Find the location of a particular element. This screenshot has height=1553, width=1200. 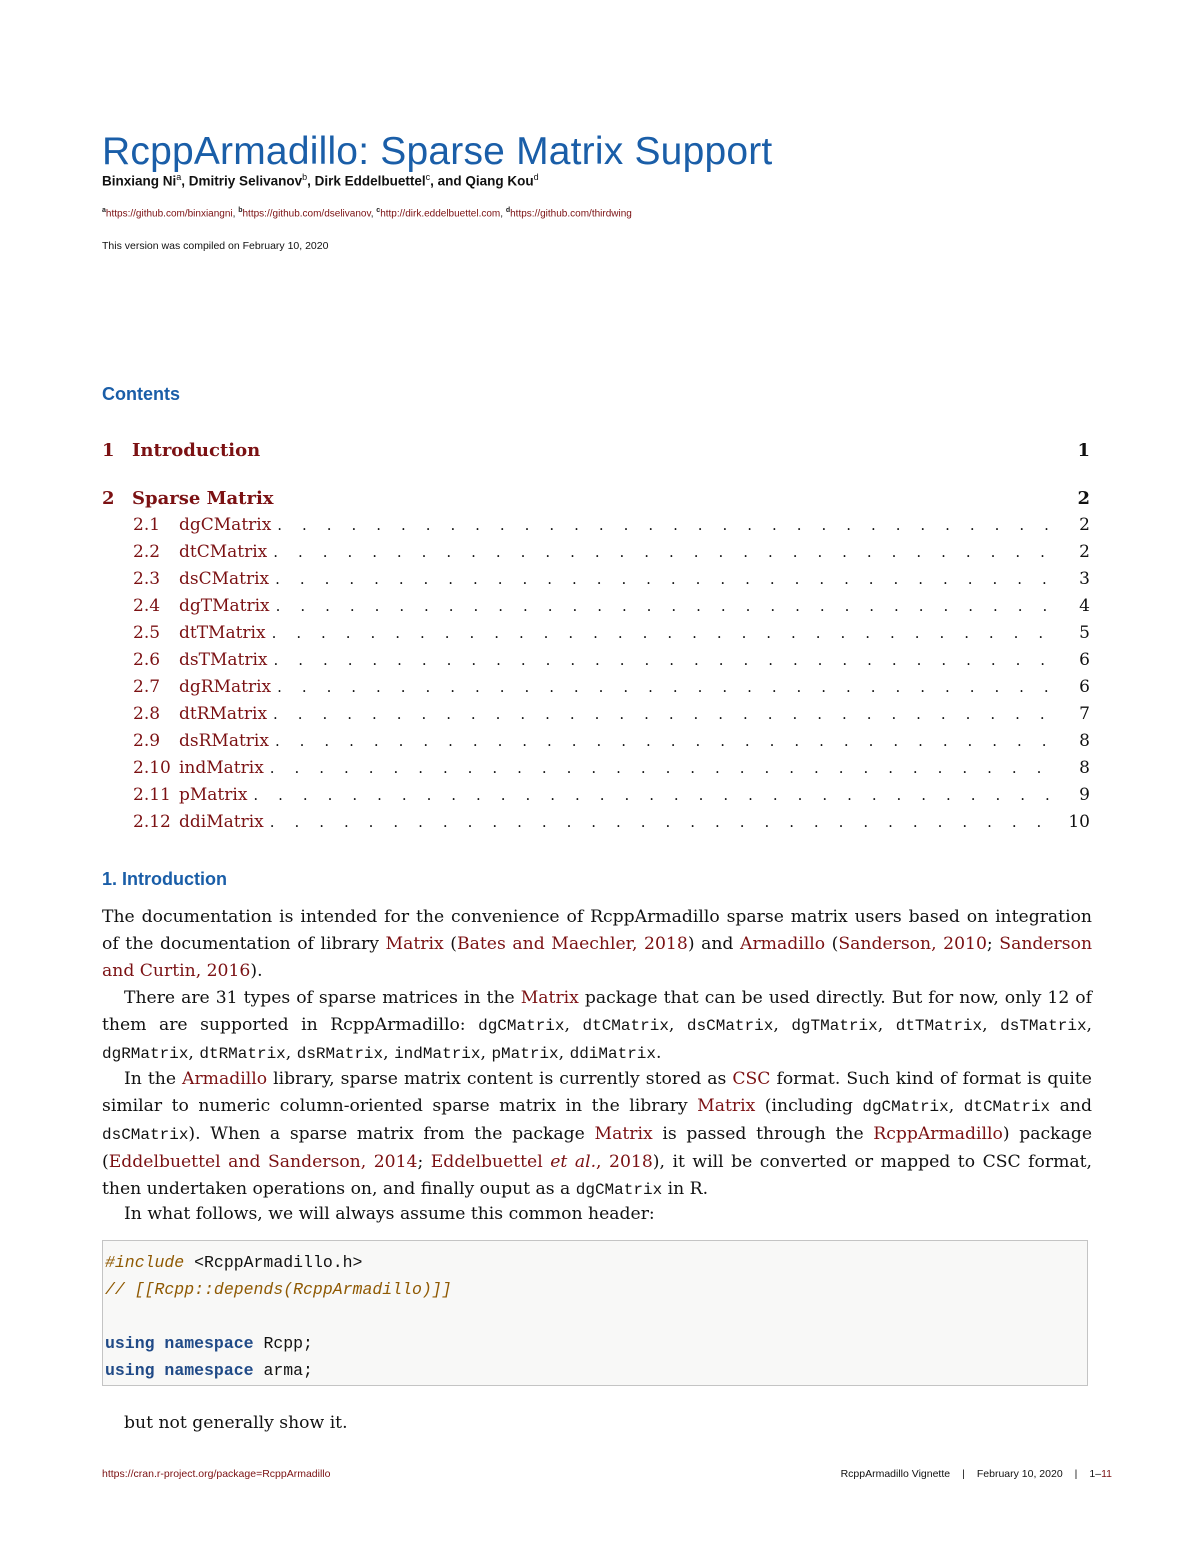

author-name: Qiang Kou is located at coordinates (499, 181).